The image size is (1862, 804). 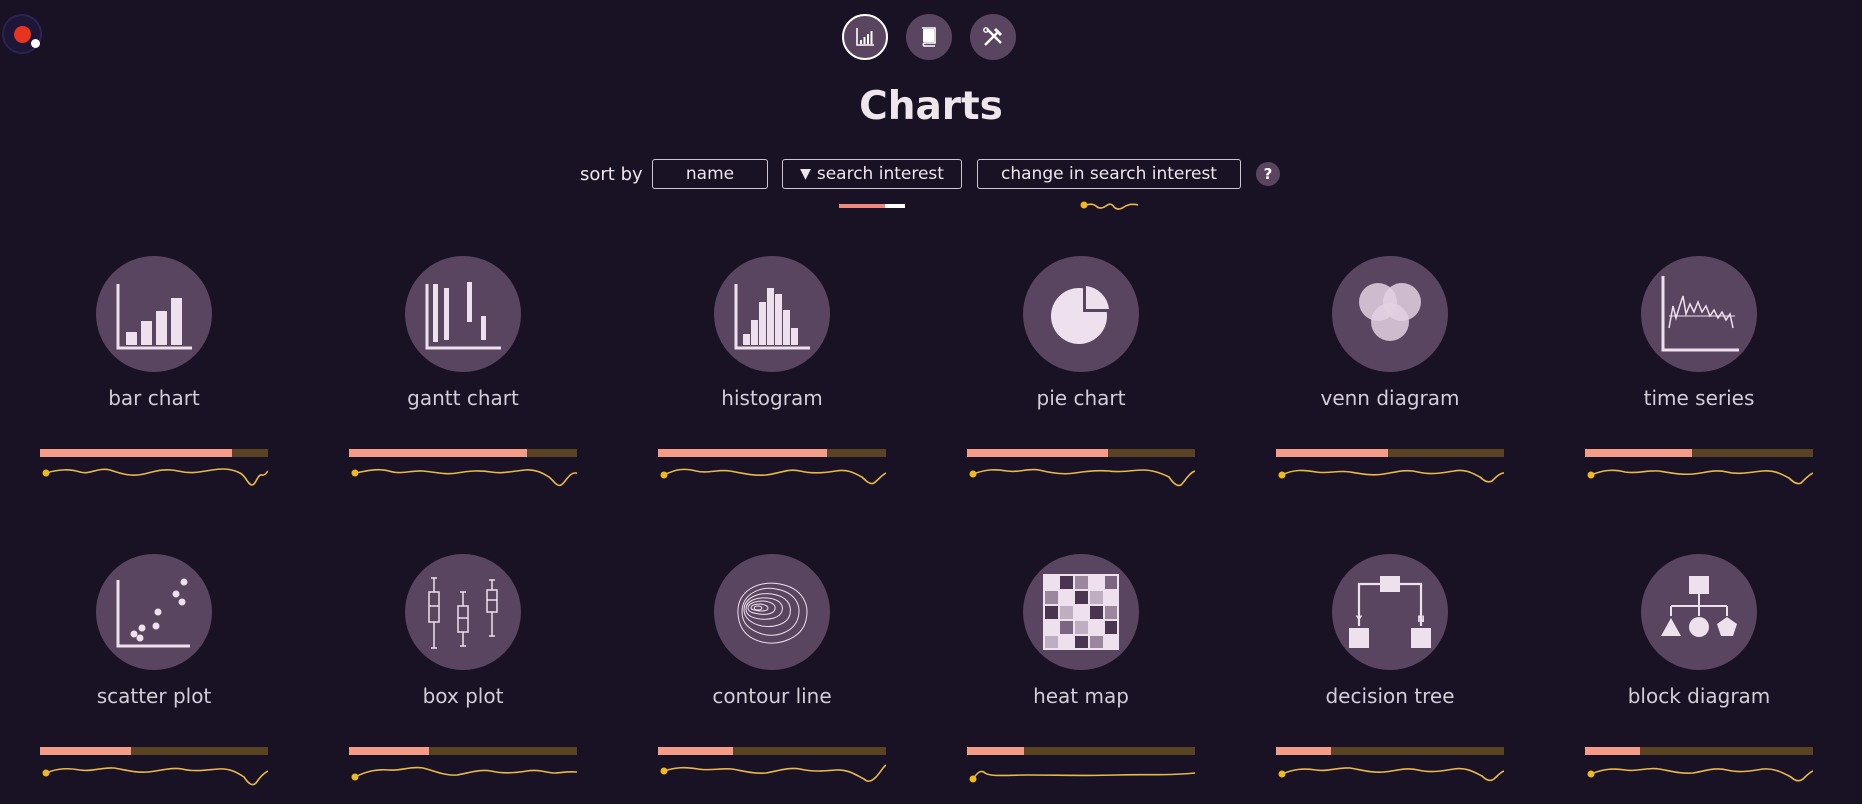 I want to click on chart-name: contour line, so click(x=772, y=696).